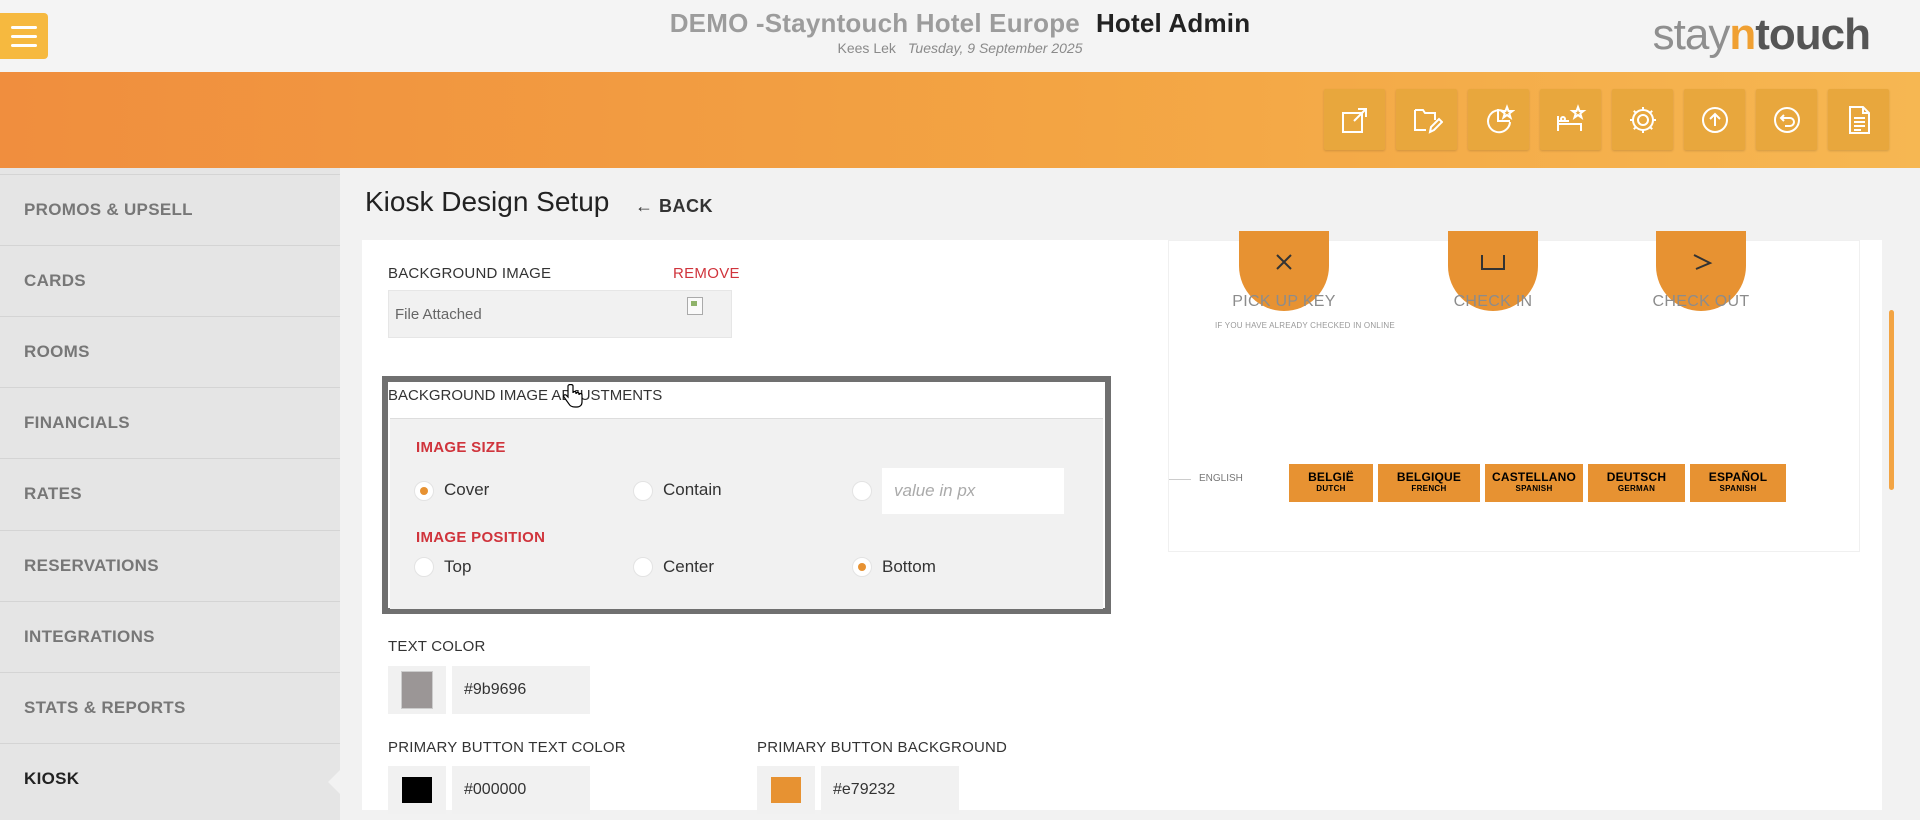  What do you see at coordinates (973, 491) in the screenshot?
I see `size-px-input` at bounding box center [973, 491].